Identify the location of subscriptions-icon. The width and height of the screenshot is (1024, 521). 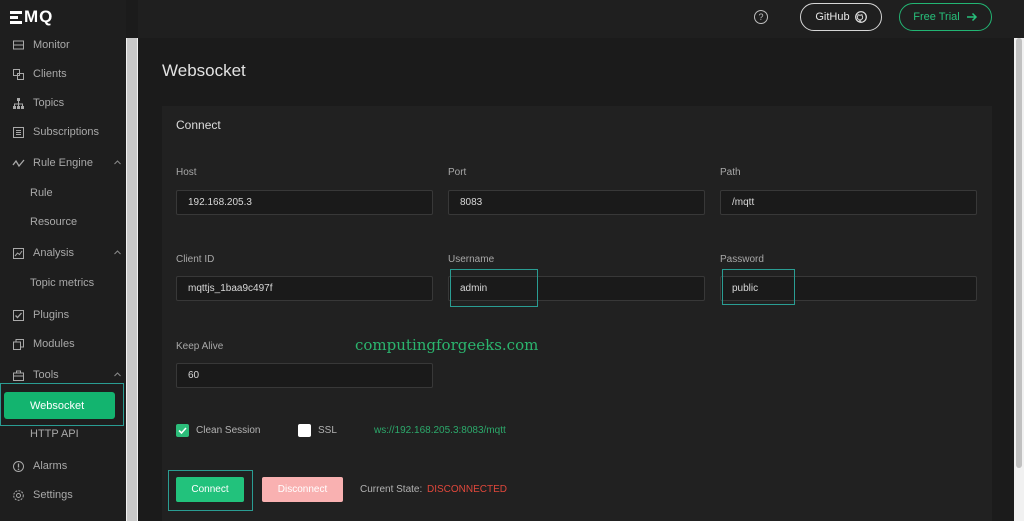
(18, 132).